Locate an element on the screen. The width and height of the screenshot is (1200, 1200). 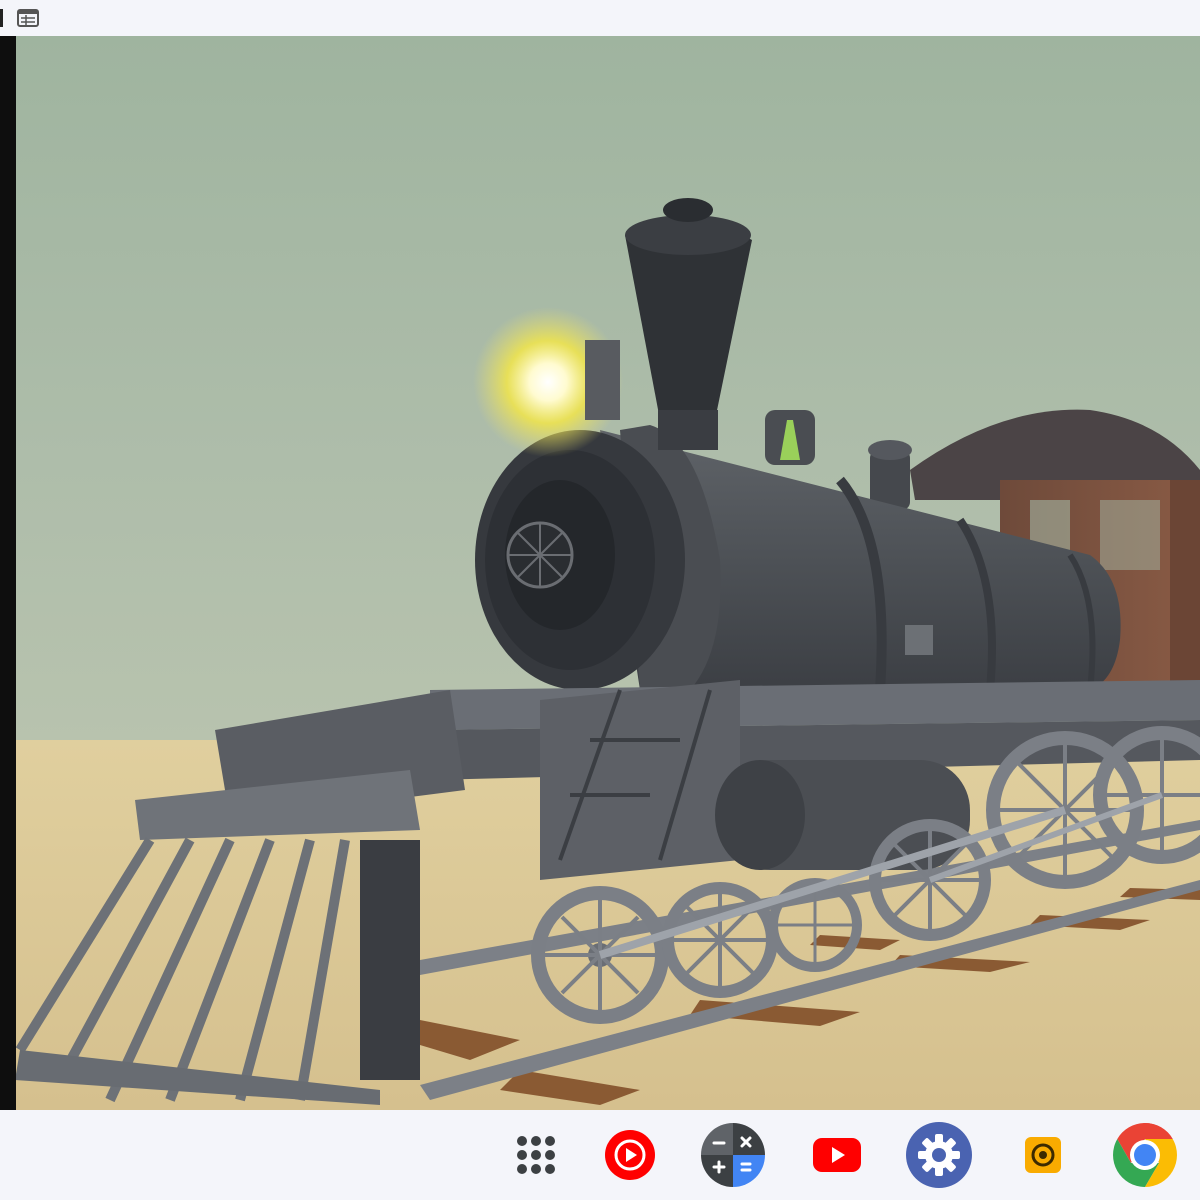
youtube-button is located at coordinates (837, 1155).